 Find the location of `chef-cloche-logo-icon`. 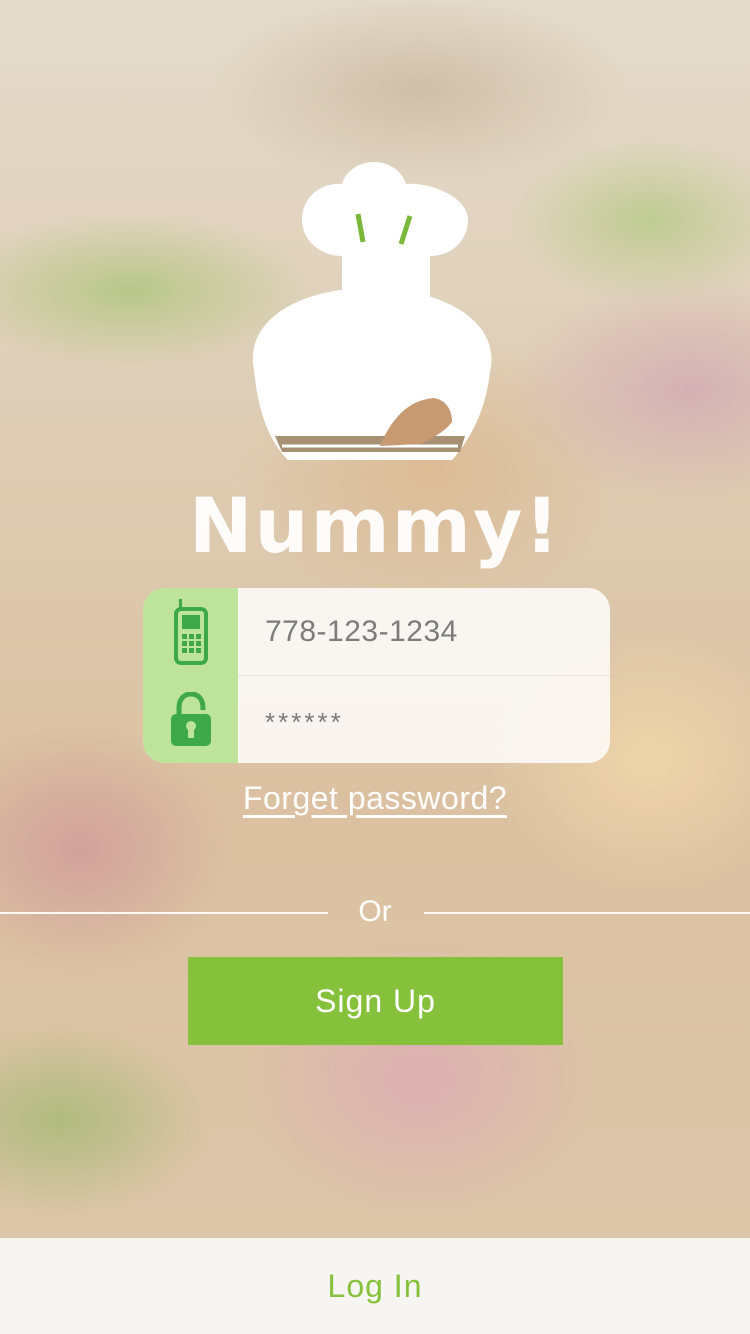

chef-cloche-logo-icon is located at coordinates (372, 311).